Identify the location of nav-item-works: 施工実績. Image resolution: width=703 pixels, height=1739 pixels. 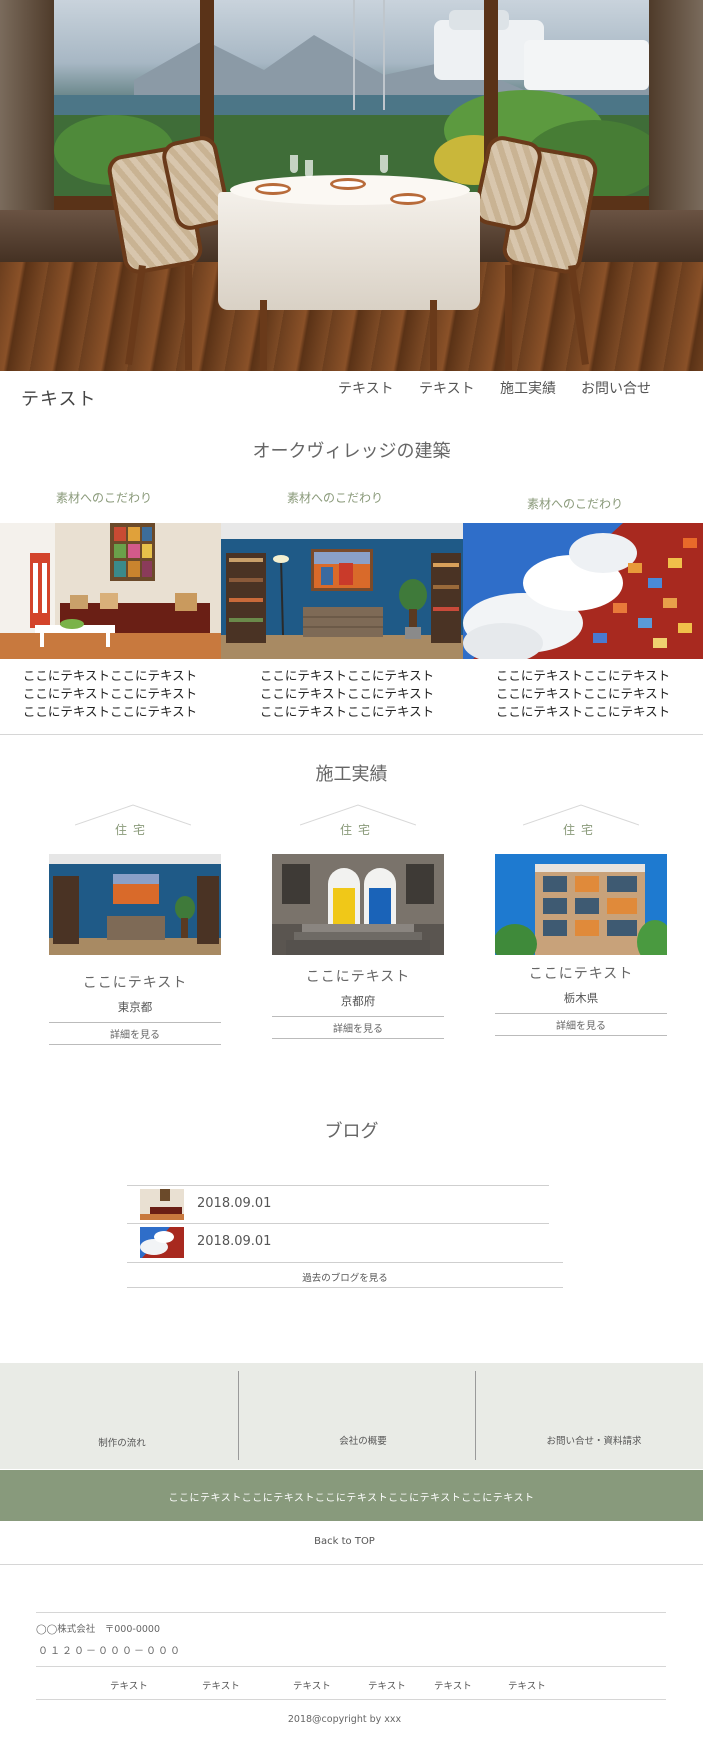
(528, 388).